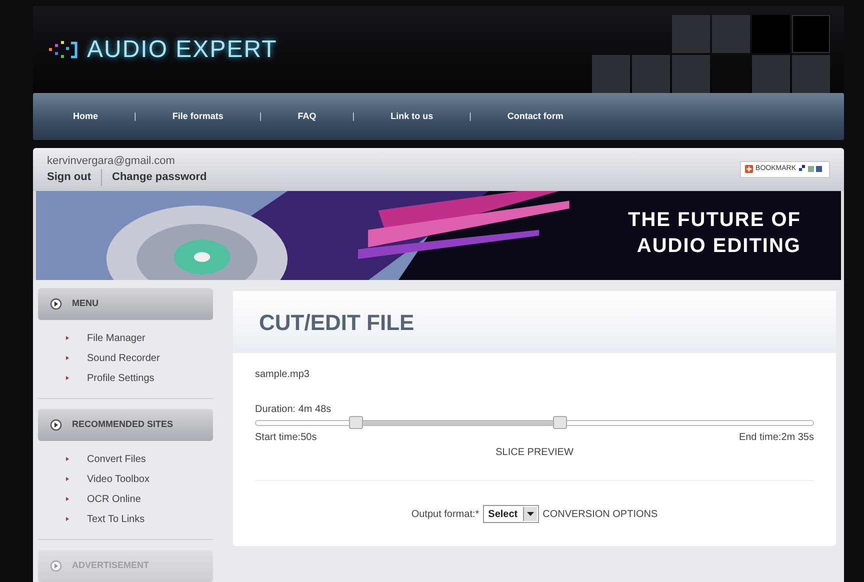  Describe the element at coordinates (718, 246) in the screenshot. I see `banner-headline: AUDIO EDITING` at that location.